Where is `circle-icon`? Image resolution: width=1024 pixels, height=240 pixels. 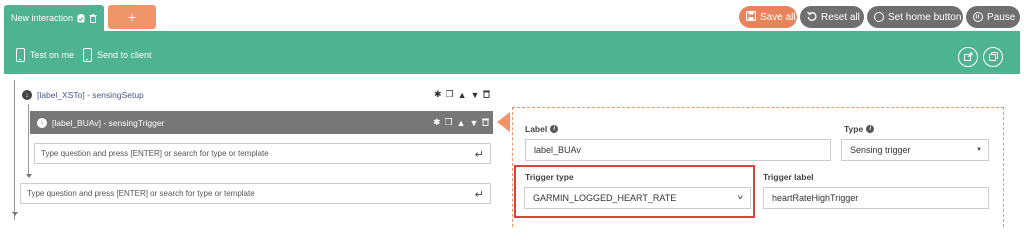 circle-icon is located at coordinates (879, 17).